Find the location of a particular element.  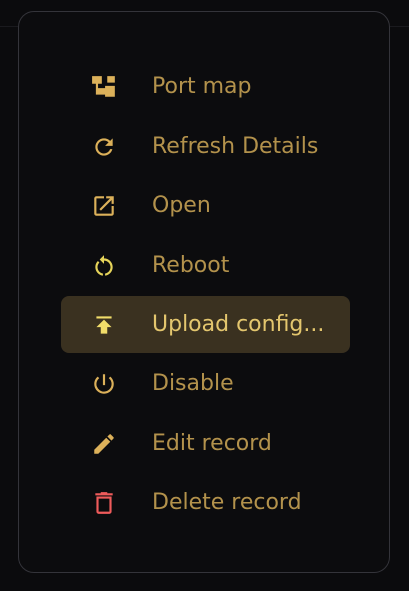

refresh-icon is located at coordinates (104, 147).